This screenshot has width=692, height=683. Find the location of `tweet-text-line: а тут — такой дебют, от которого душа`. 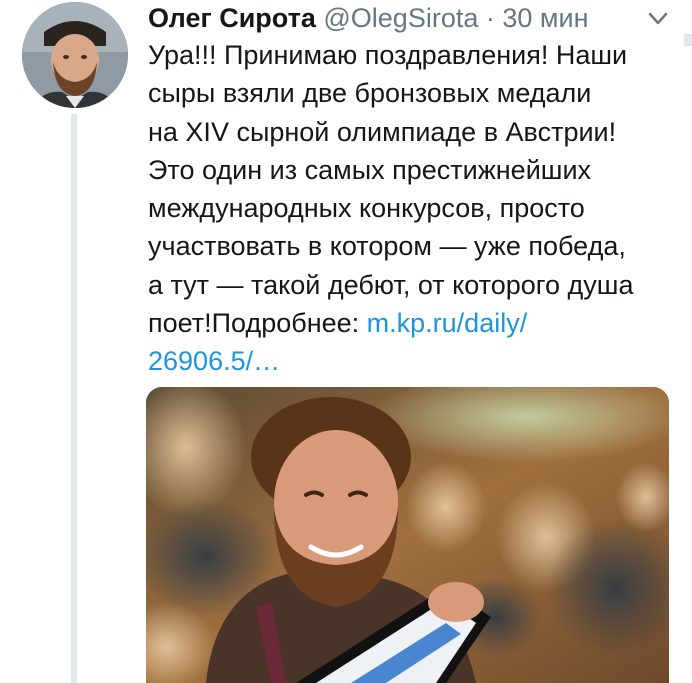

tweet-text-line: а тут — такой дебют, от которого душа is located at coordinates (391, 284).